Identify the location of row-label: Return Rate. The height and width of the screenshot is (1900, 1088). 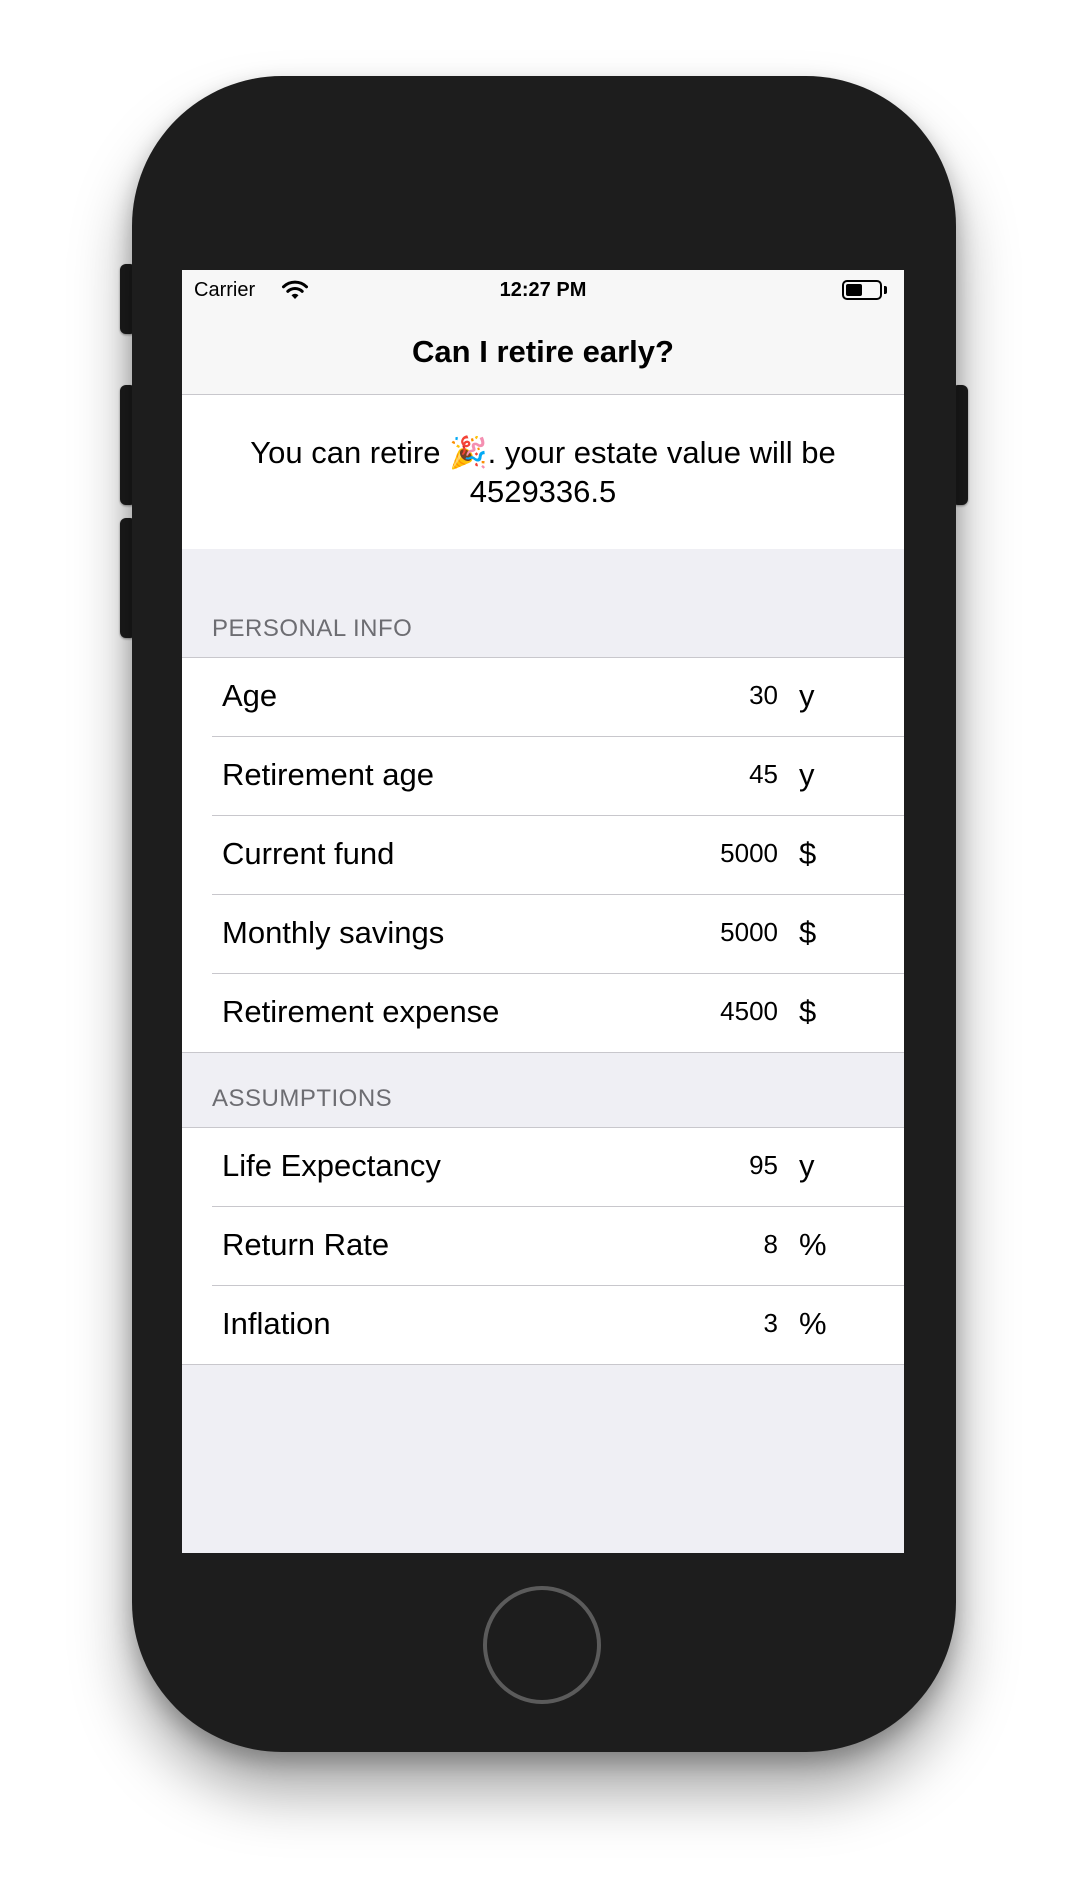
(306, 1244).